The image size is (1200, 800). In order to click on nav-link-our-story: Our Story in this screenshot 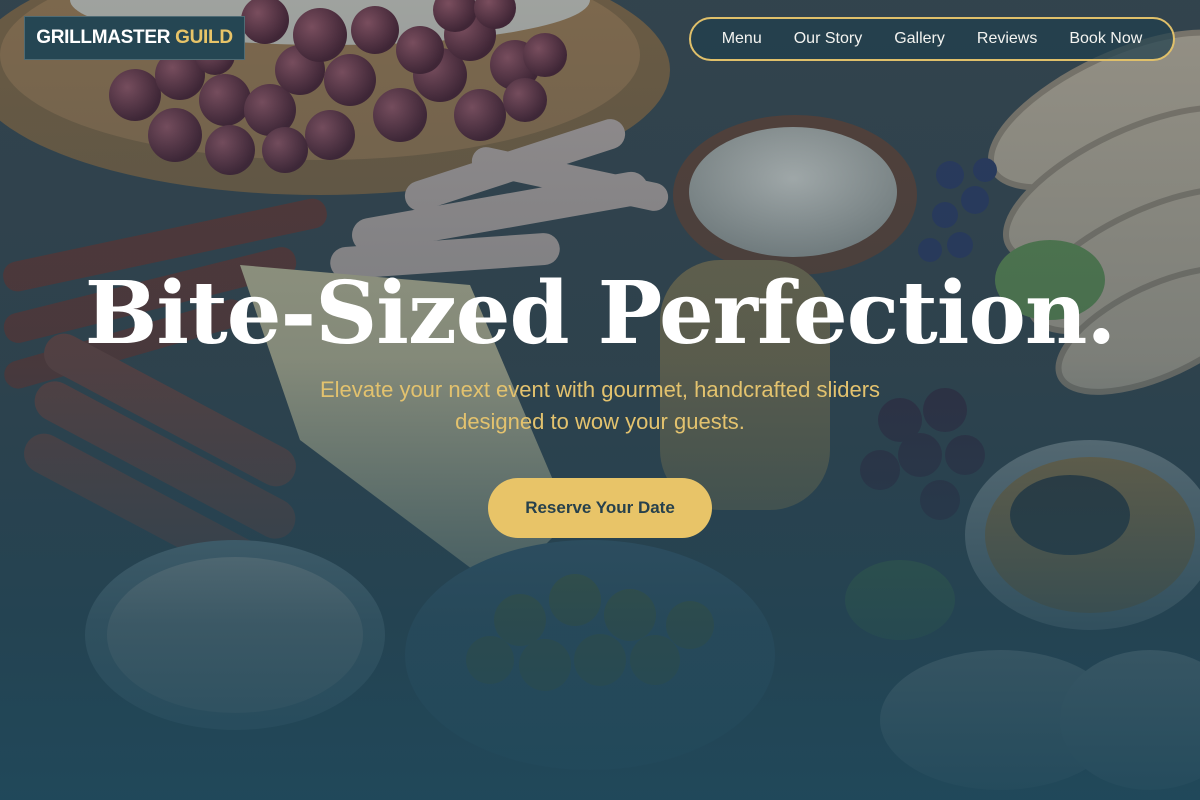, I will do `click(828, 39)`.